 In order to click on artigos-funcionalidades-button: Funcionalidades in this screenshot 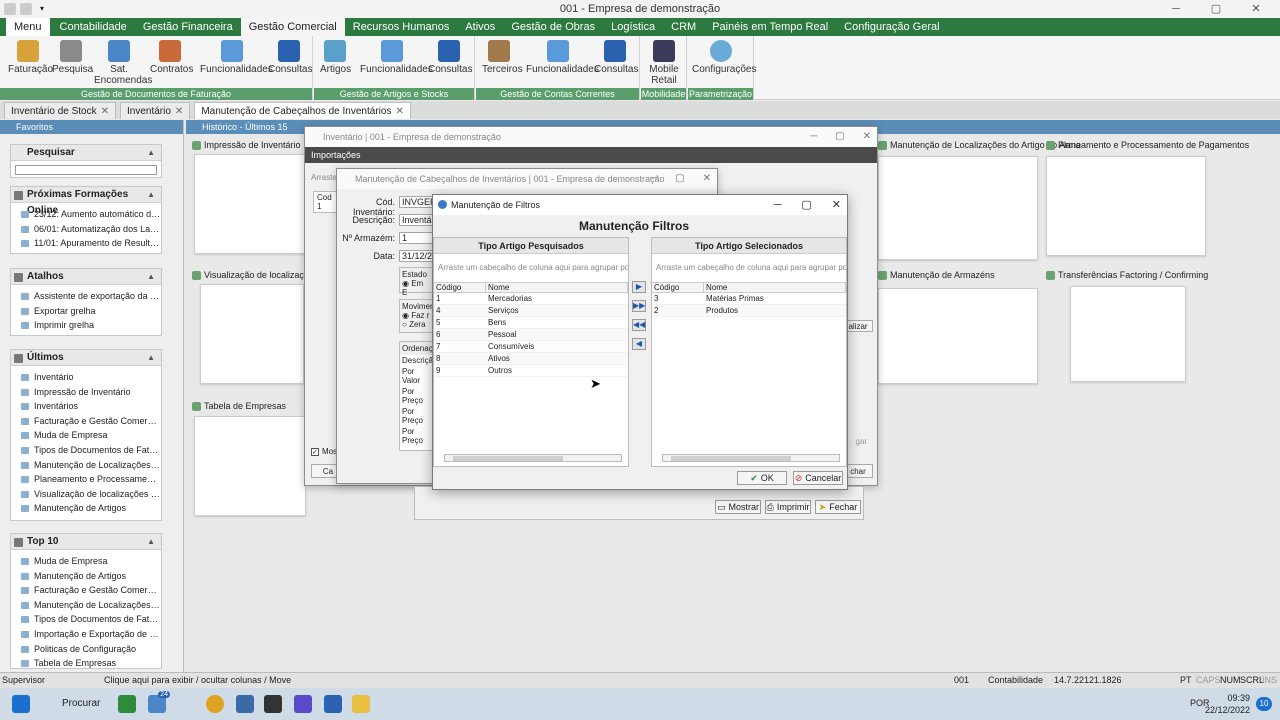, I will do `click(396, 57)`.